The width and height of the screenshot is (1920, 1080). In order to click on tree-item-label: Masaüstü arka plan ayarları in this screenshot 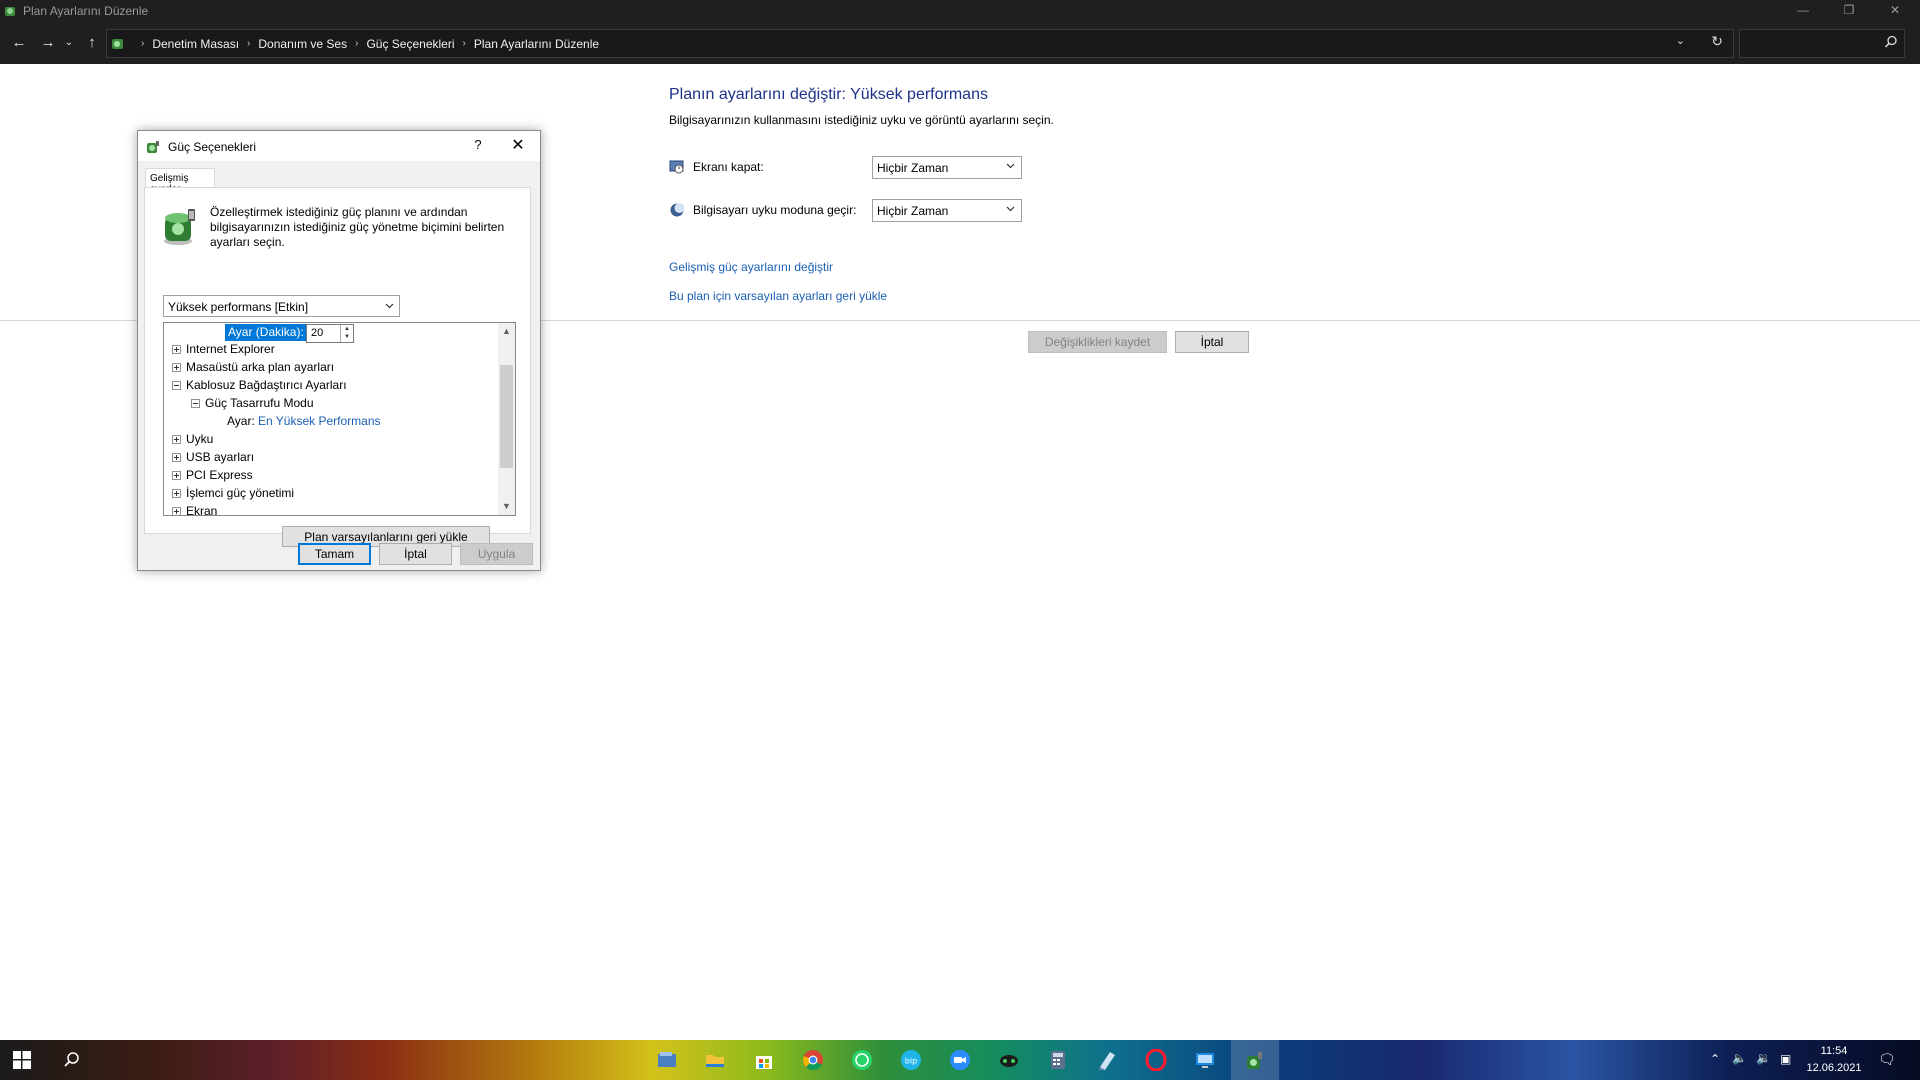, I will do `click(260, 367)`.